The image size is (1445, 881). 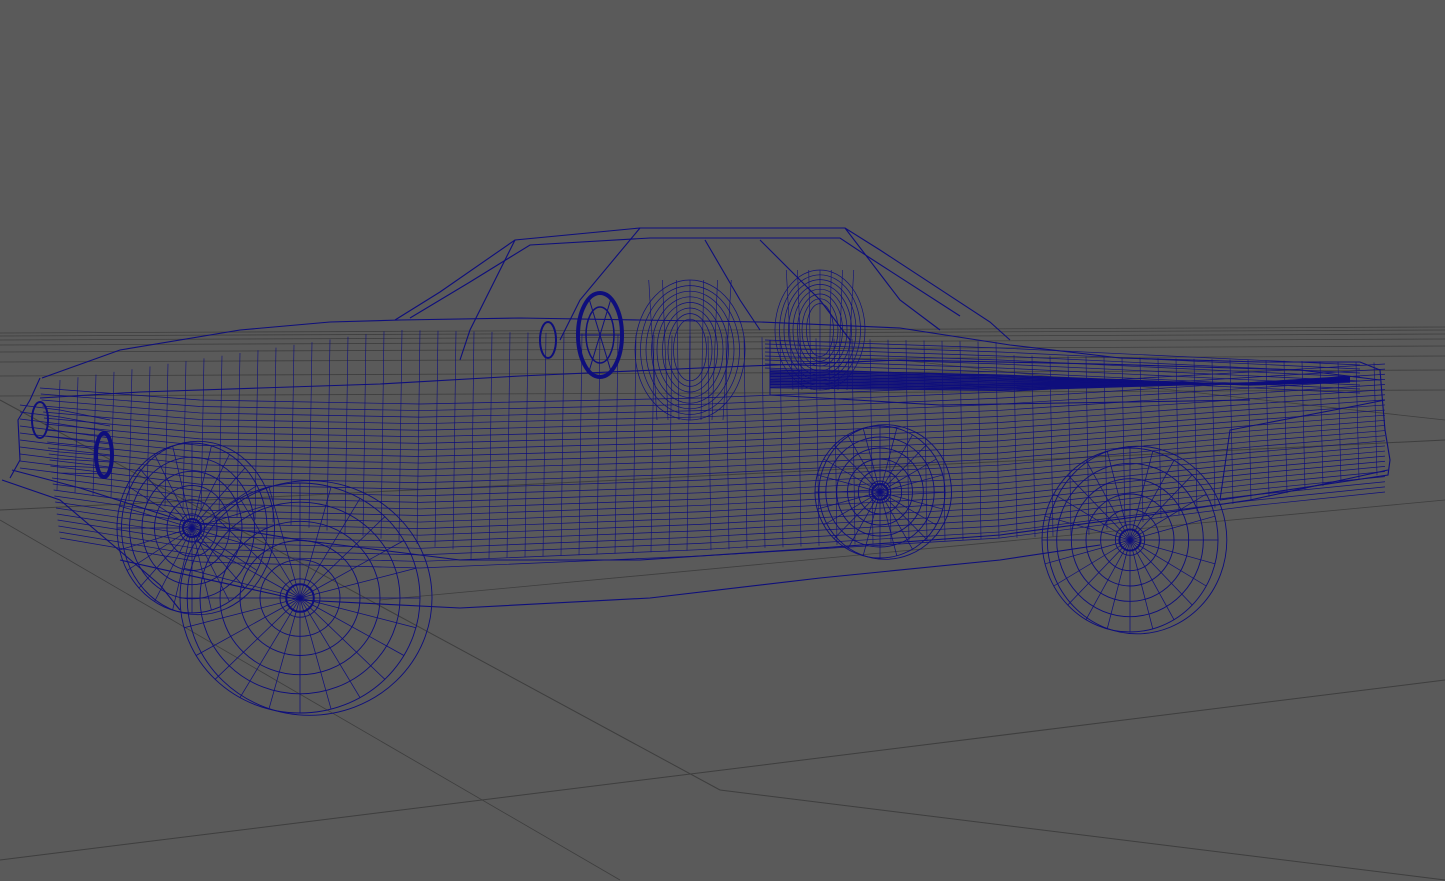 What do you see at coordinates (581, 335) in the screenshot?
I see `steering-wheel` at bounding box center [581, 335].